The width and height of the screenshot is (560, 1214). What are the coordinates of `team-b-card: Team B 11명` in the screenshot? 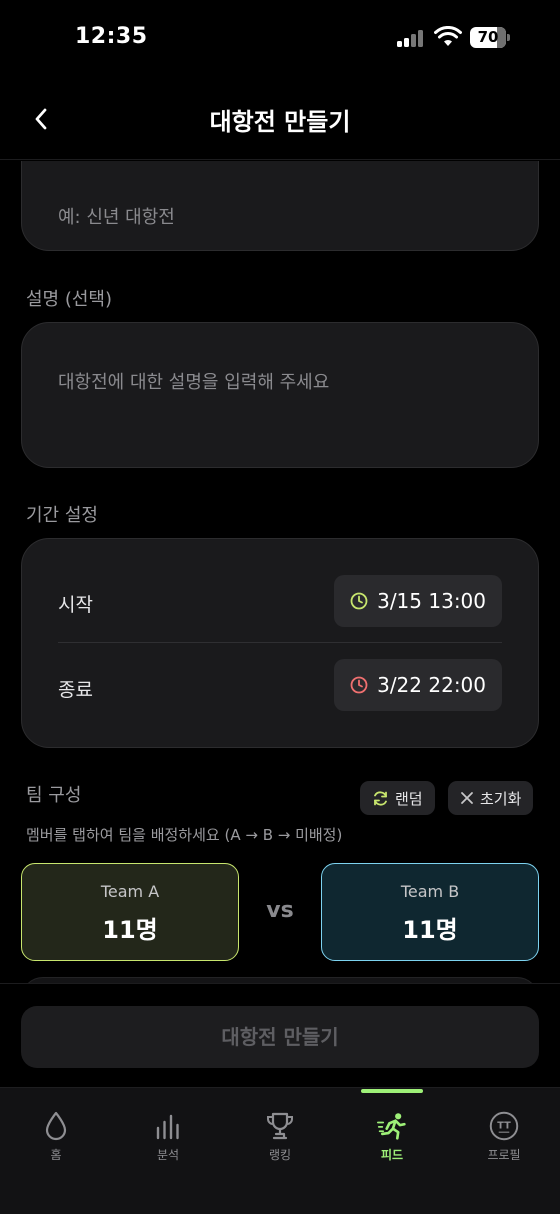 It's located at (430, 912).